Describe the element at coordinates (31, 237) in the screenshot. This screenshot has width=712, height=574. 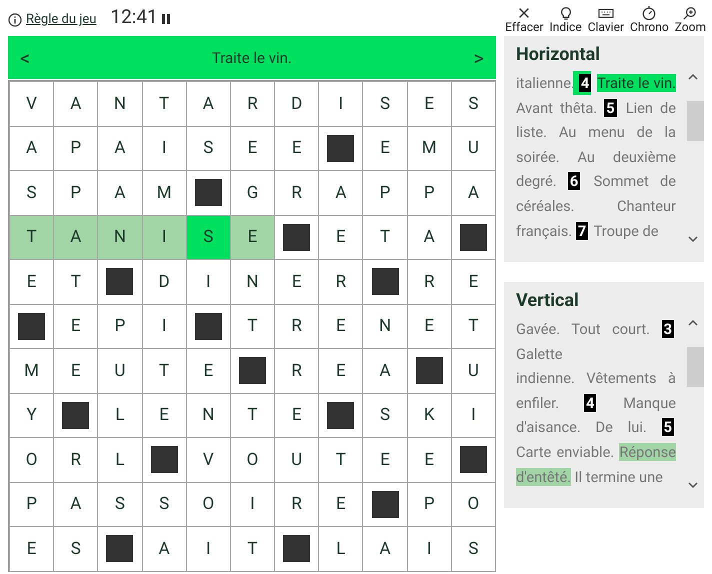
I see `grid-cell: T` at that location.